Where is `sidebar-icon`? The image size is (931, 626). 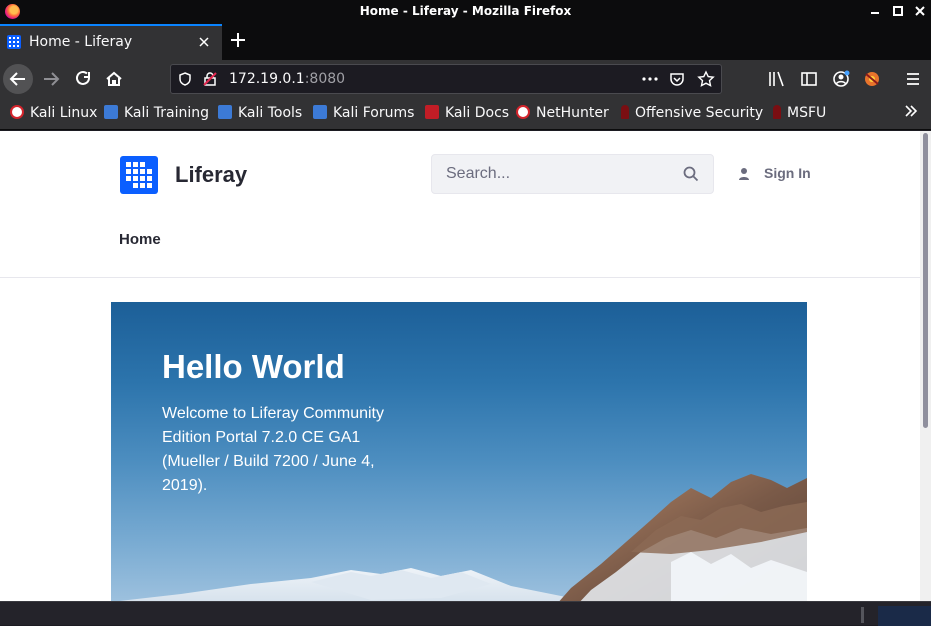
sidebar-icon is located at coordinates (809, 79).